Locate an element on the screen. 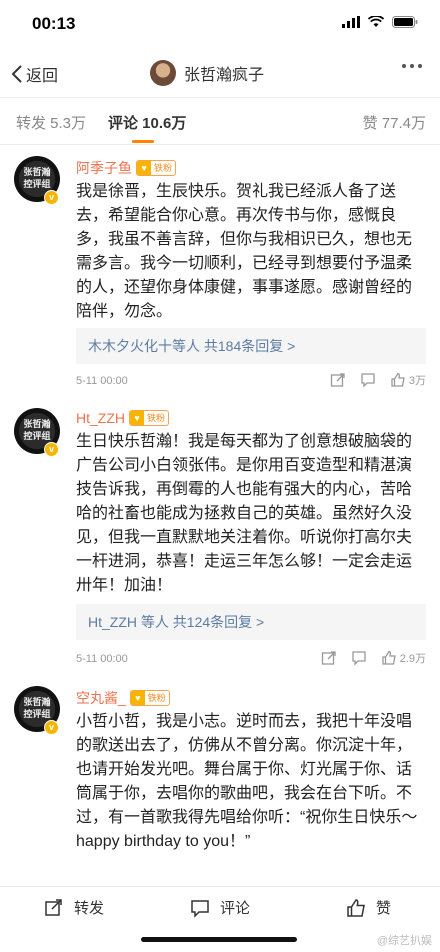 Image resolution: width=440 pixels, height=952 pixels. username: 空丸酱_ is located at coordinates (101, 698).